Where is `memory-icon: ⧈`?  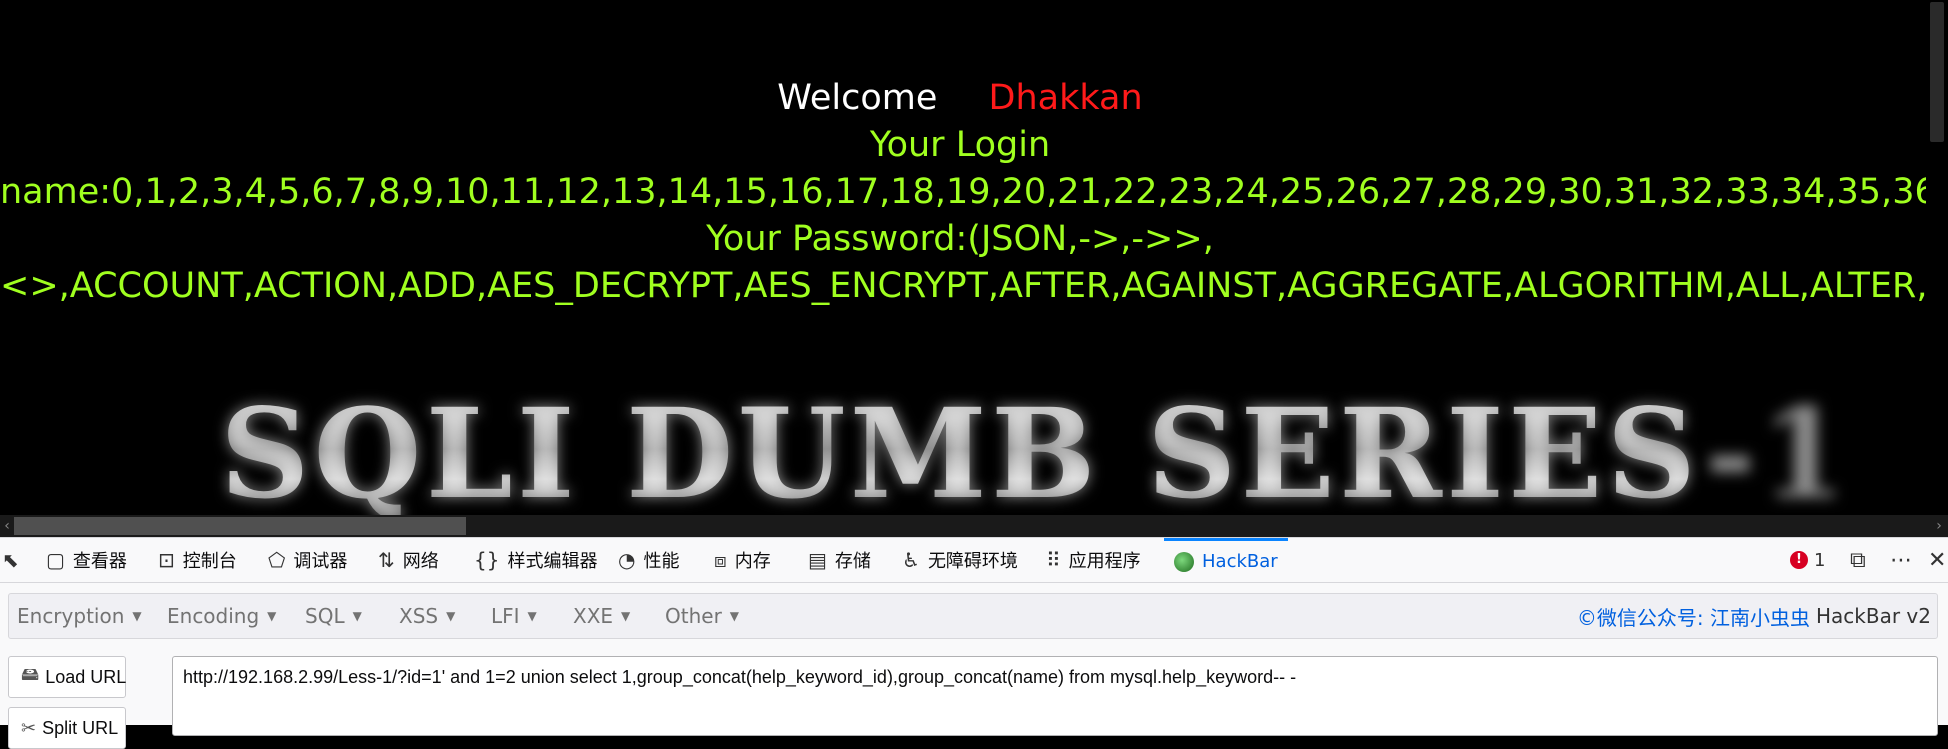
memory-icon: ⧈ is located at coordinates (720, 560).